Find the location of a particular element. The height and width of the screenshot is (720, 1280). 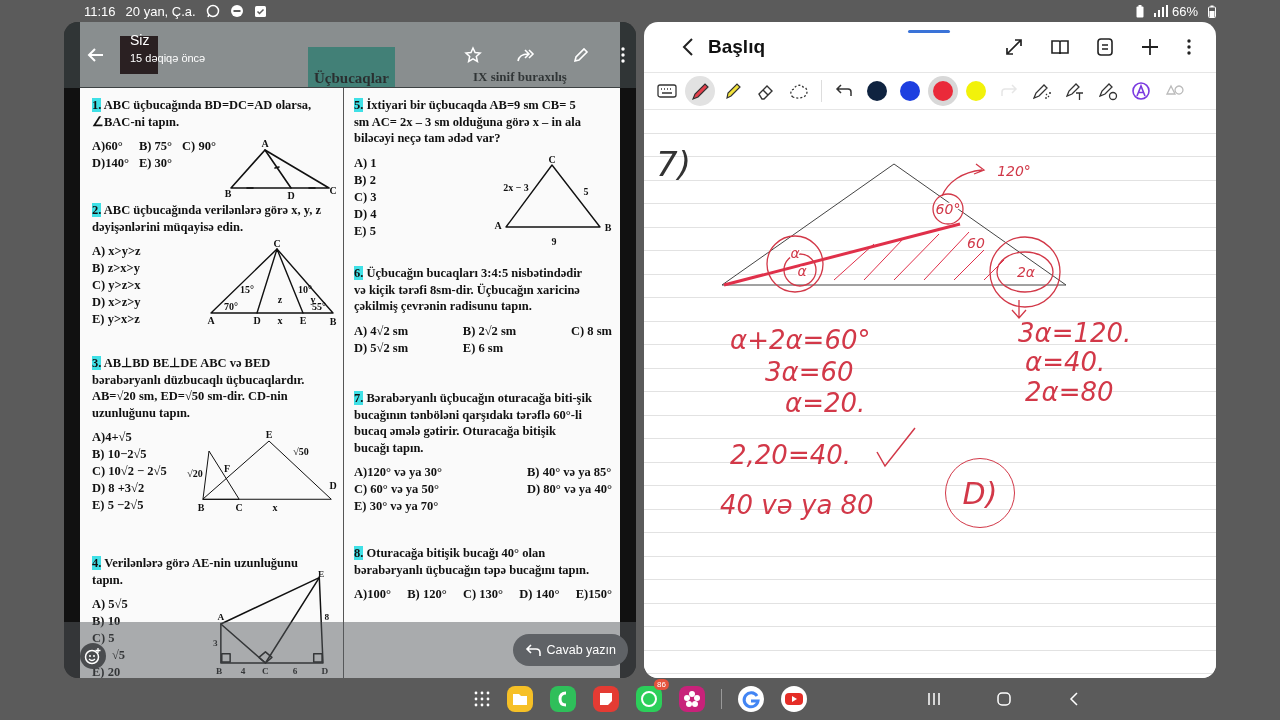

flower-app-icon is located at coordinates (692, 699).